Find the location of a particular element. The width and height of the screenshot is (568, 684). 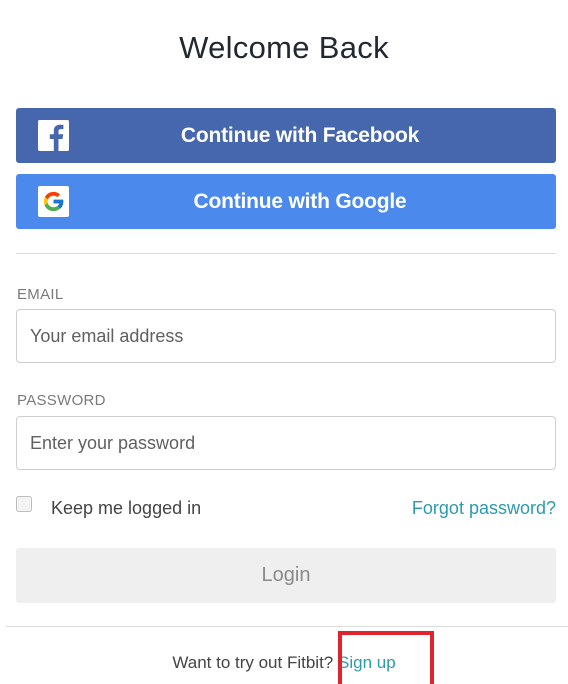

continue-with-facebook-button: Continue with Facebook is located at coordinates (286, 135).